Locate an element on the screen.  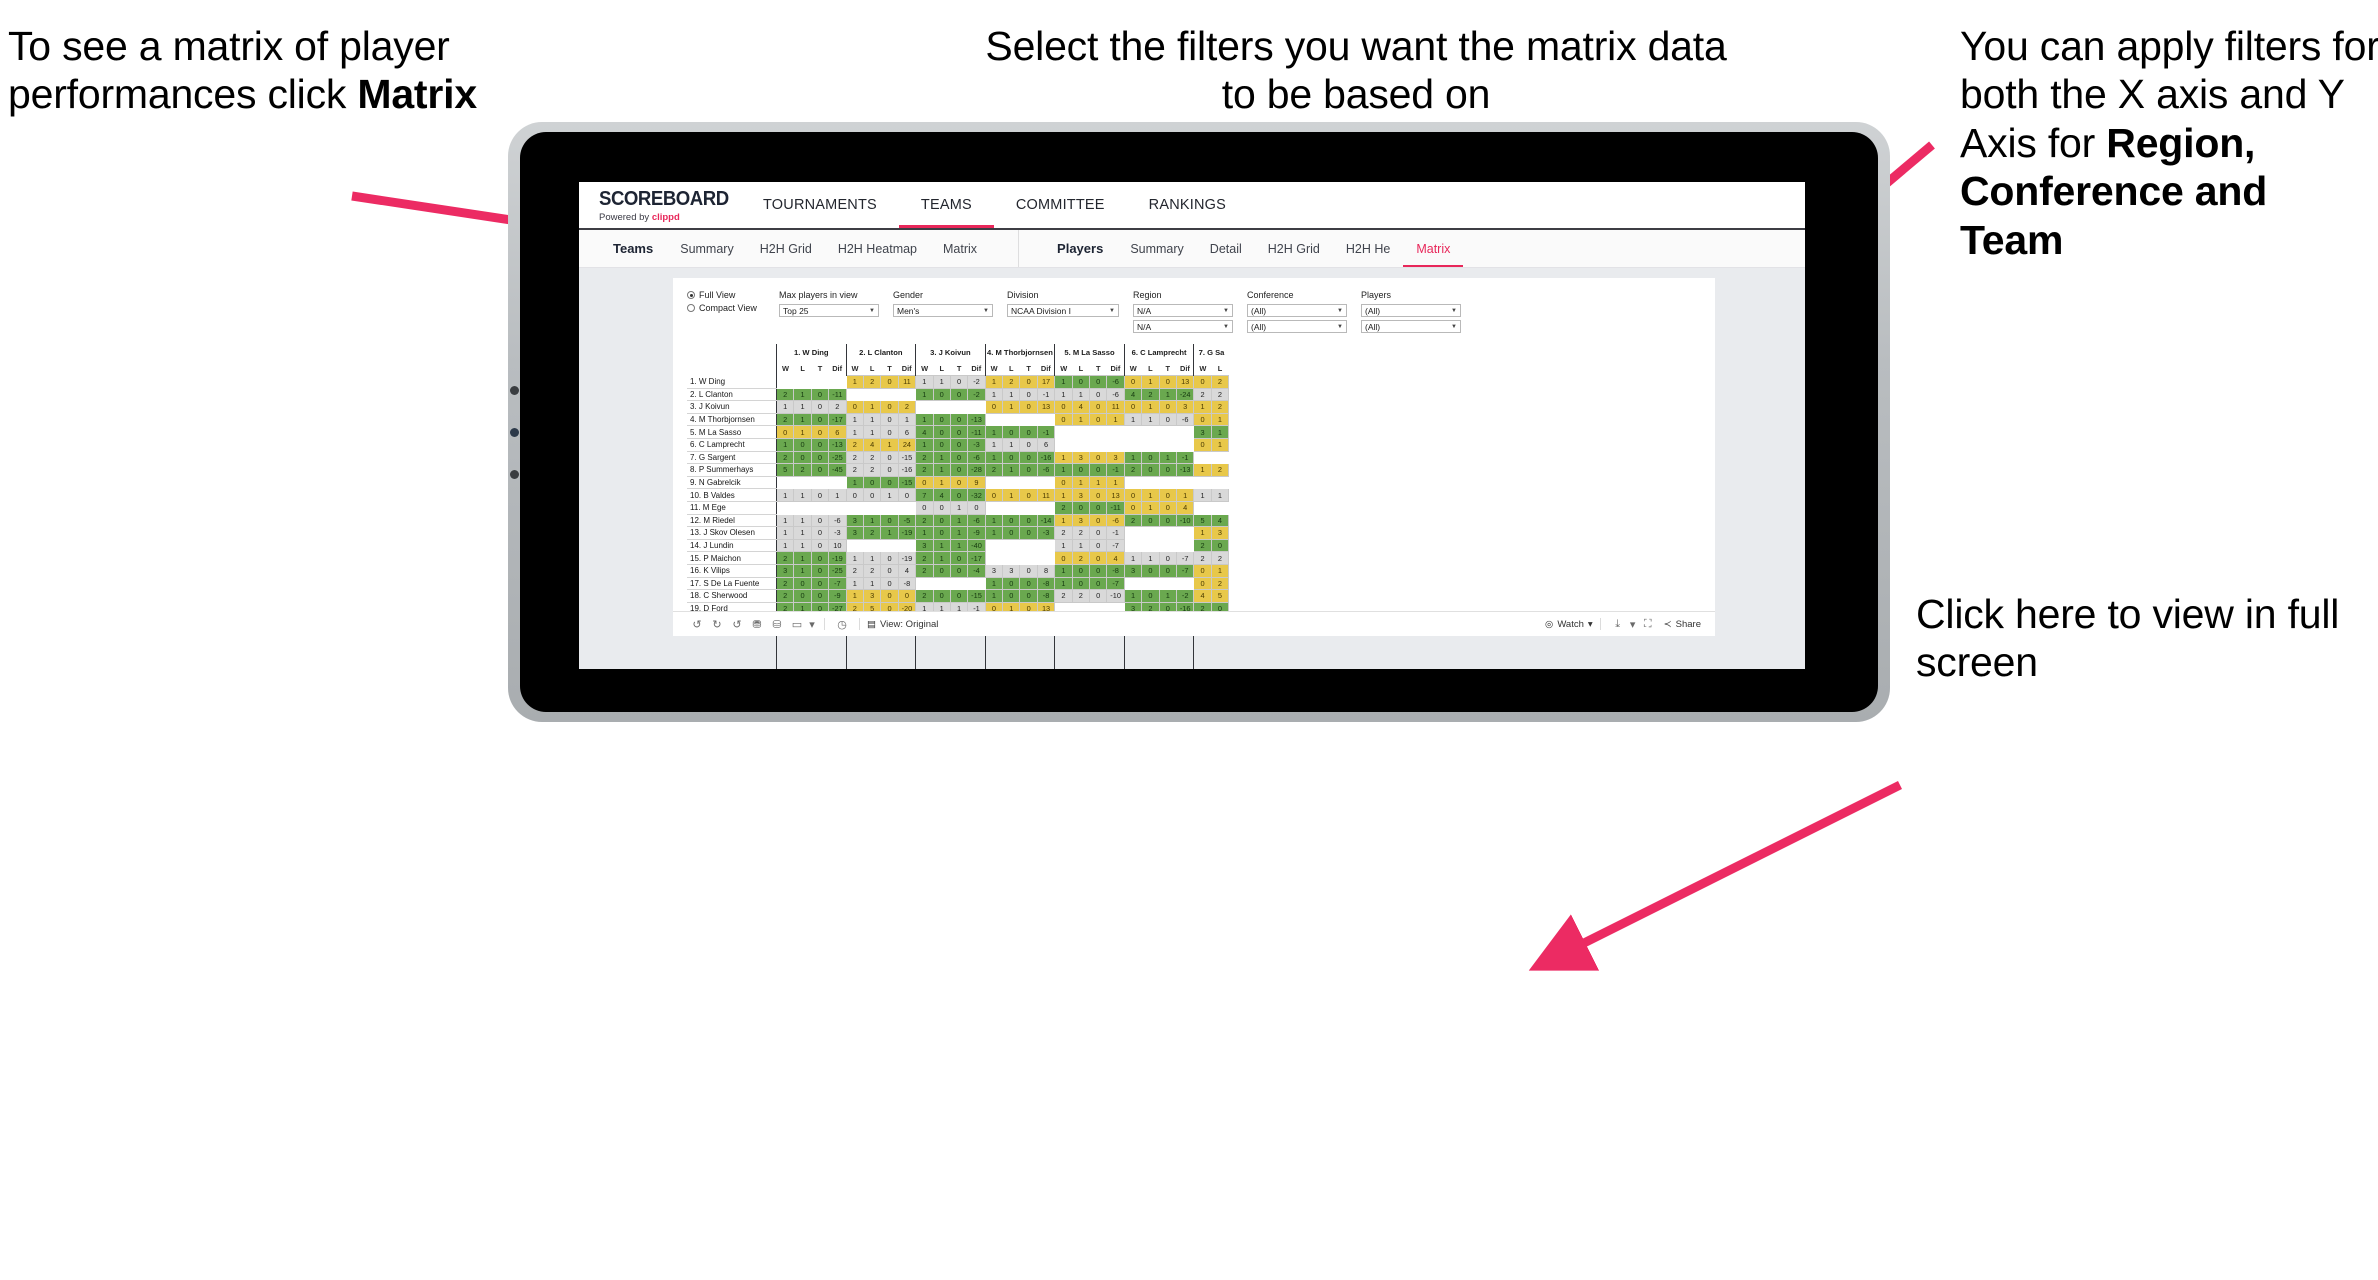
matrix-subcolumn-header: L is located at coordinates (941, 368).